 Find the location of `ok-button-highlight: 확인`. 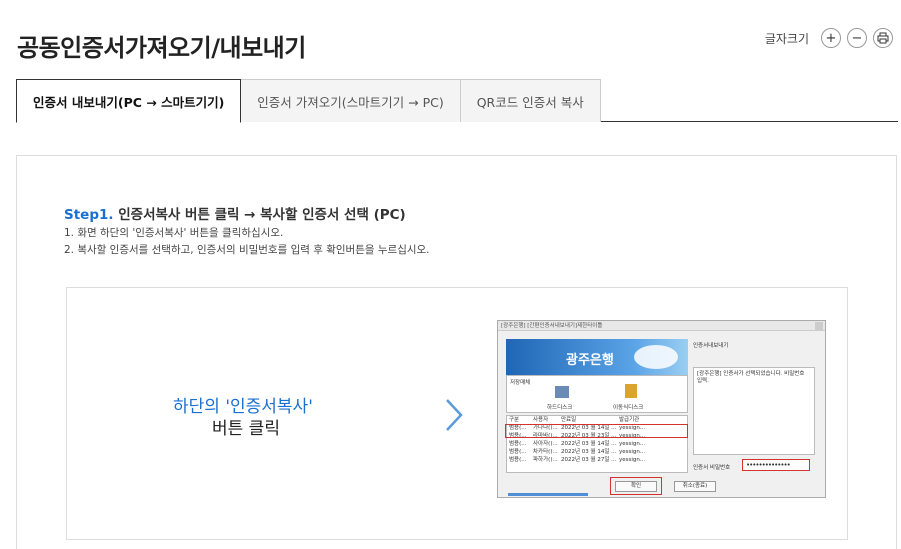

ok-button-highlight: 확인 is located at coordinates (636, 486).